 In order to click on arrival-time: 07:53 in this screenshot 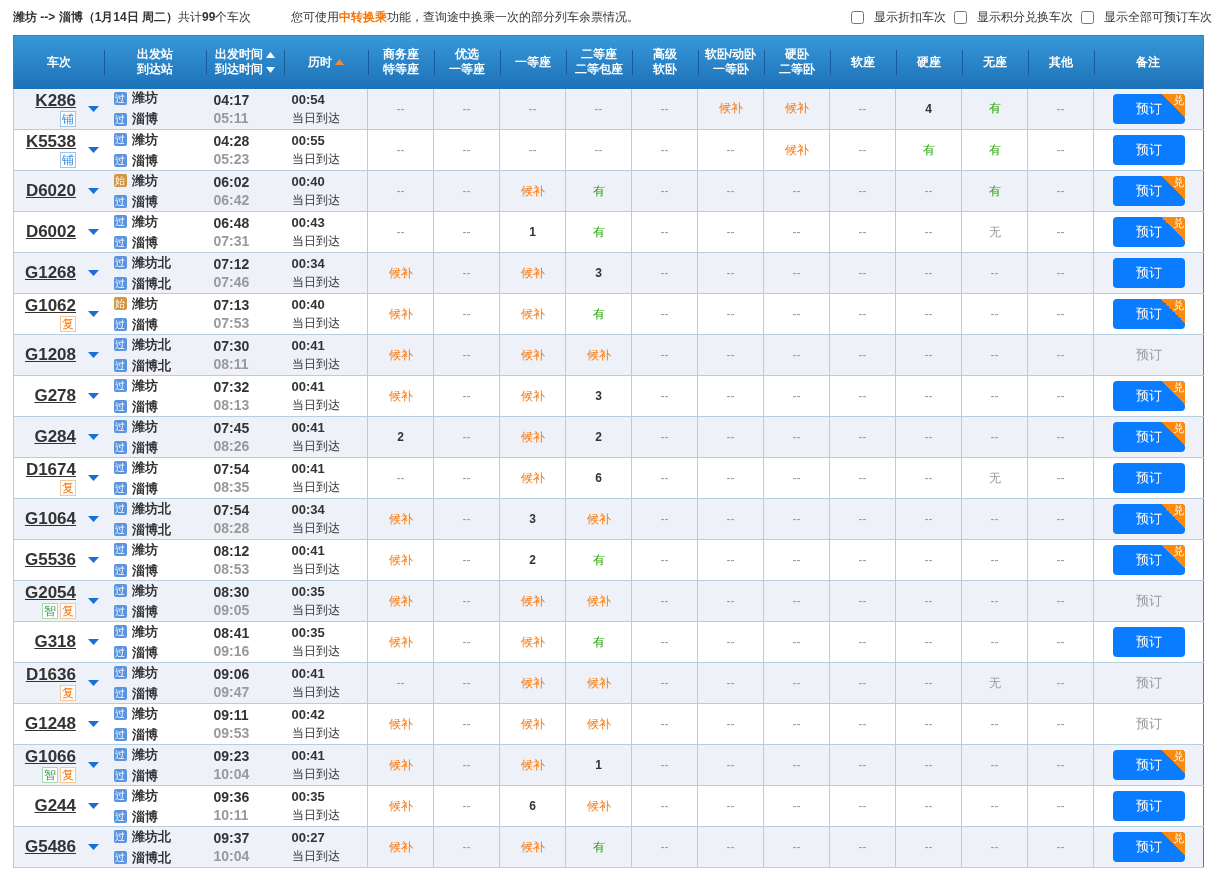, I will do `click(231, 323)`.